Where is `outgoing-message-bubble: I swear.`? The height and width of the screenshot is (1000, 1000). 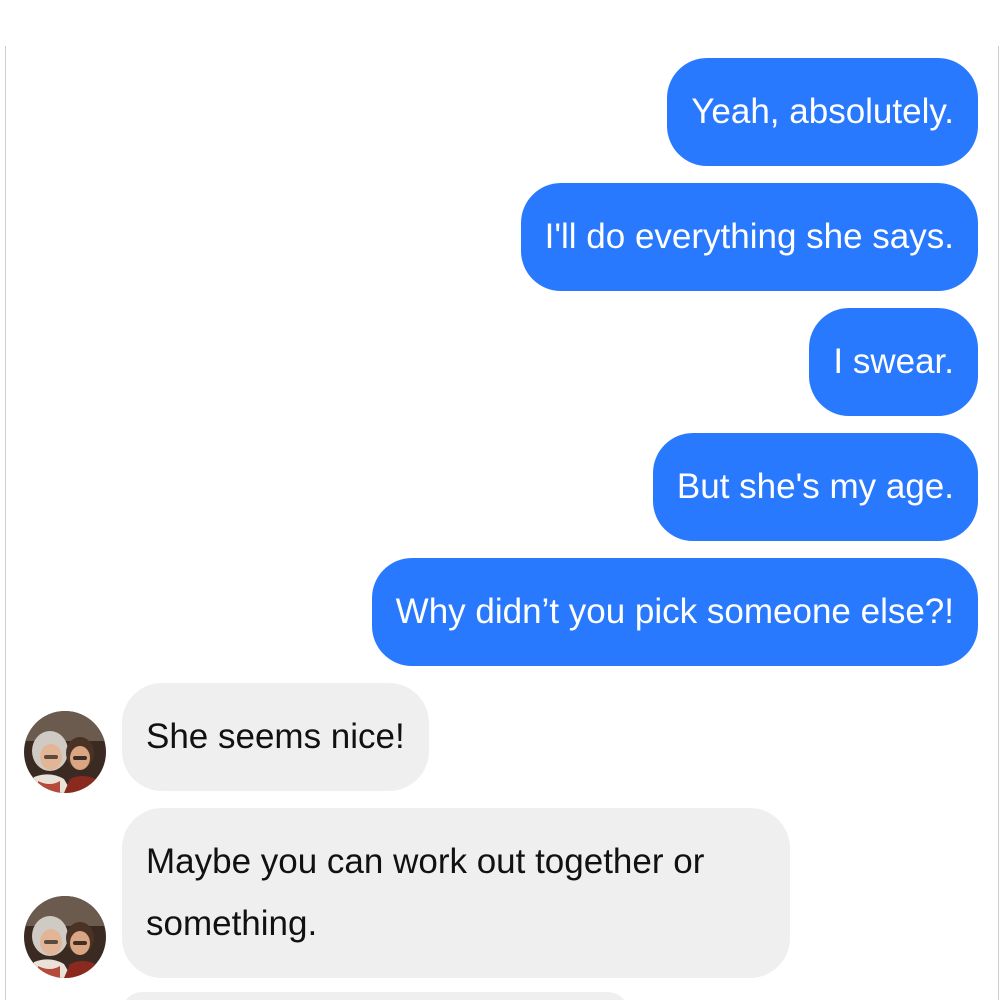 outgoing-message-bubble: I swear. is located at coordinates (893, 362).